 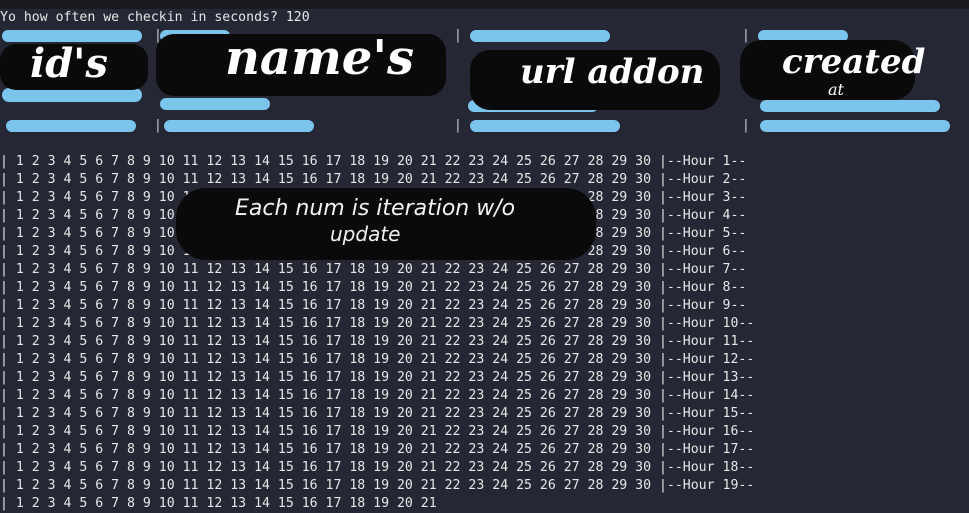 I want to click on table-row, so click(x=484, y=144).